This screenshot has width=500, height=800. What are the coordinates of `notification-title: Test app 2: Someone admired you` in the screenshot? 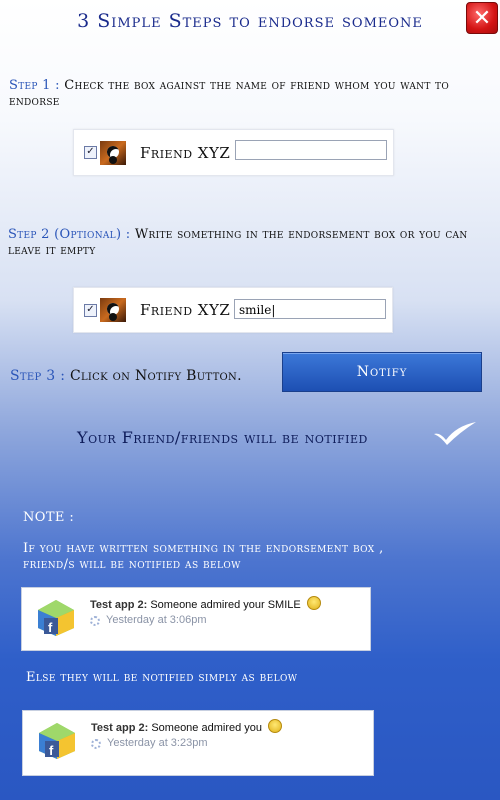 It's located at (187, 726).